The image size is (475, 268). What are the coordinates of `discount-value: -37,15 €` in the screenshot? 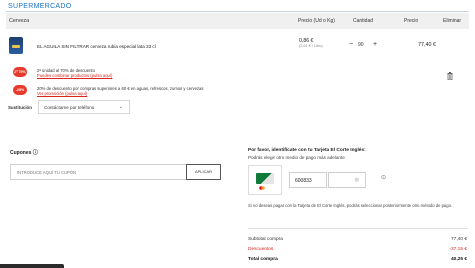 It's located at (458, 249).